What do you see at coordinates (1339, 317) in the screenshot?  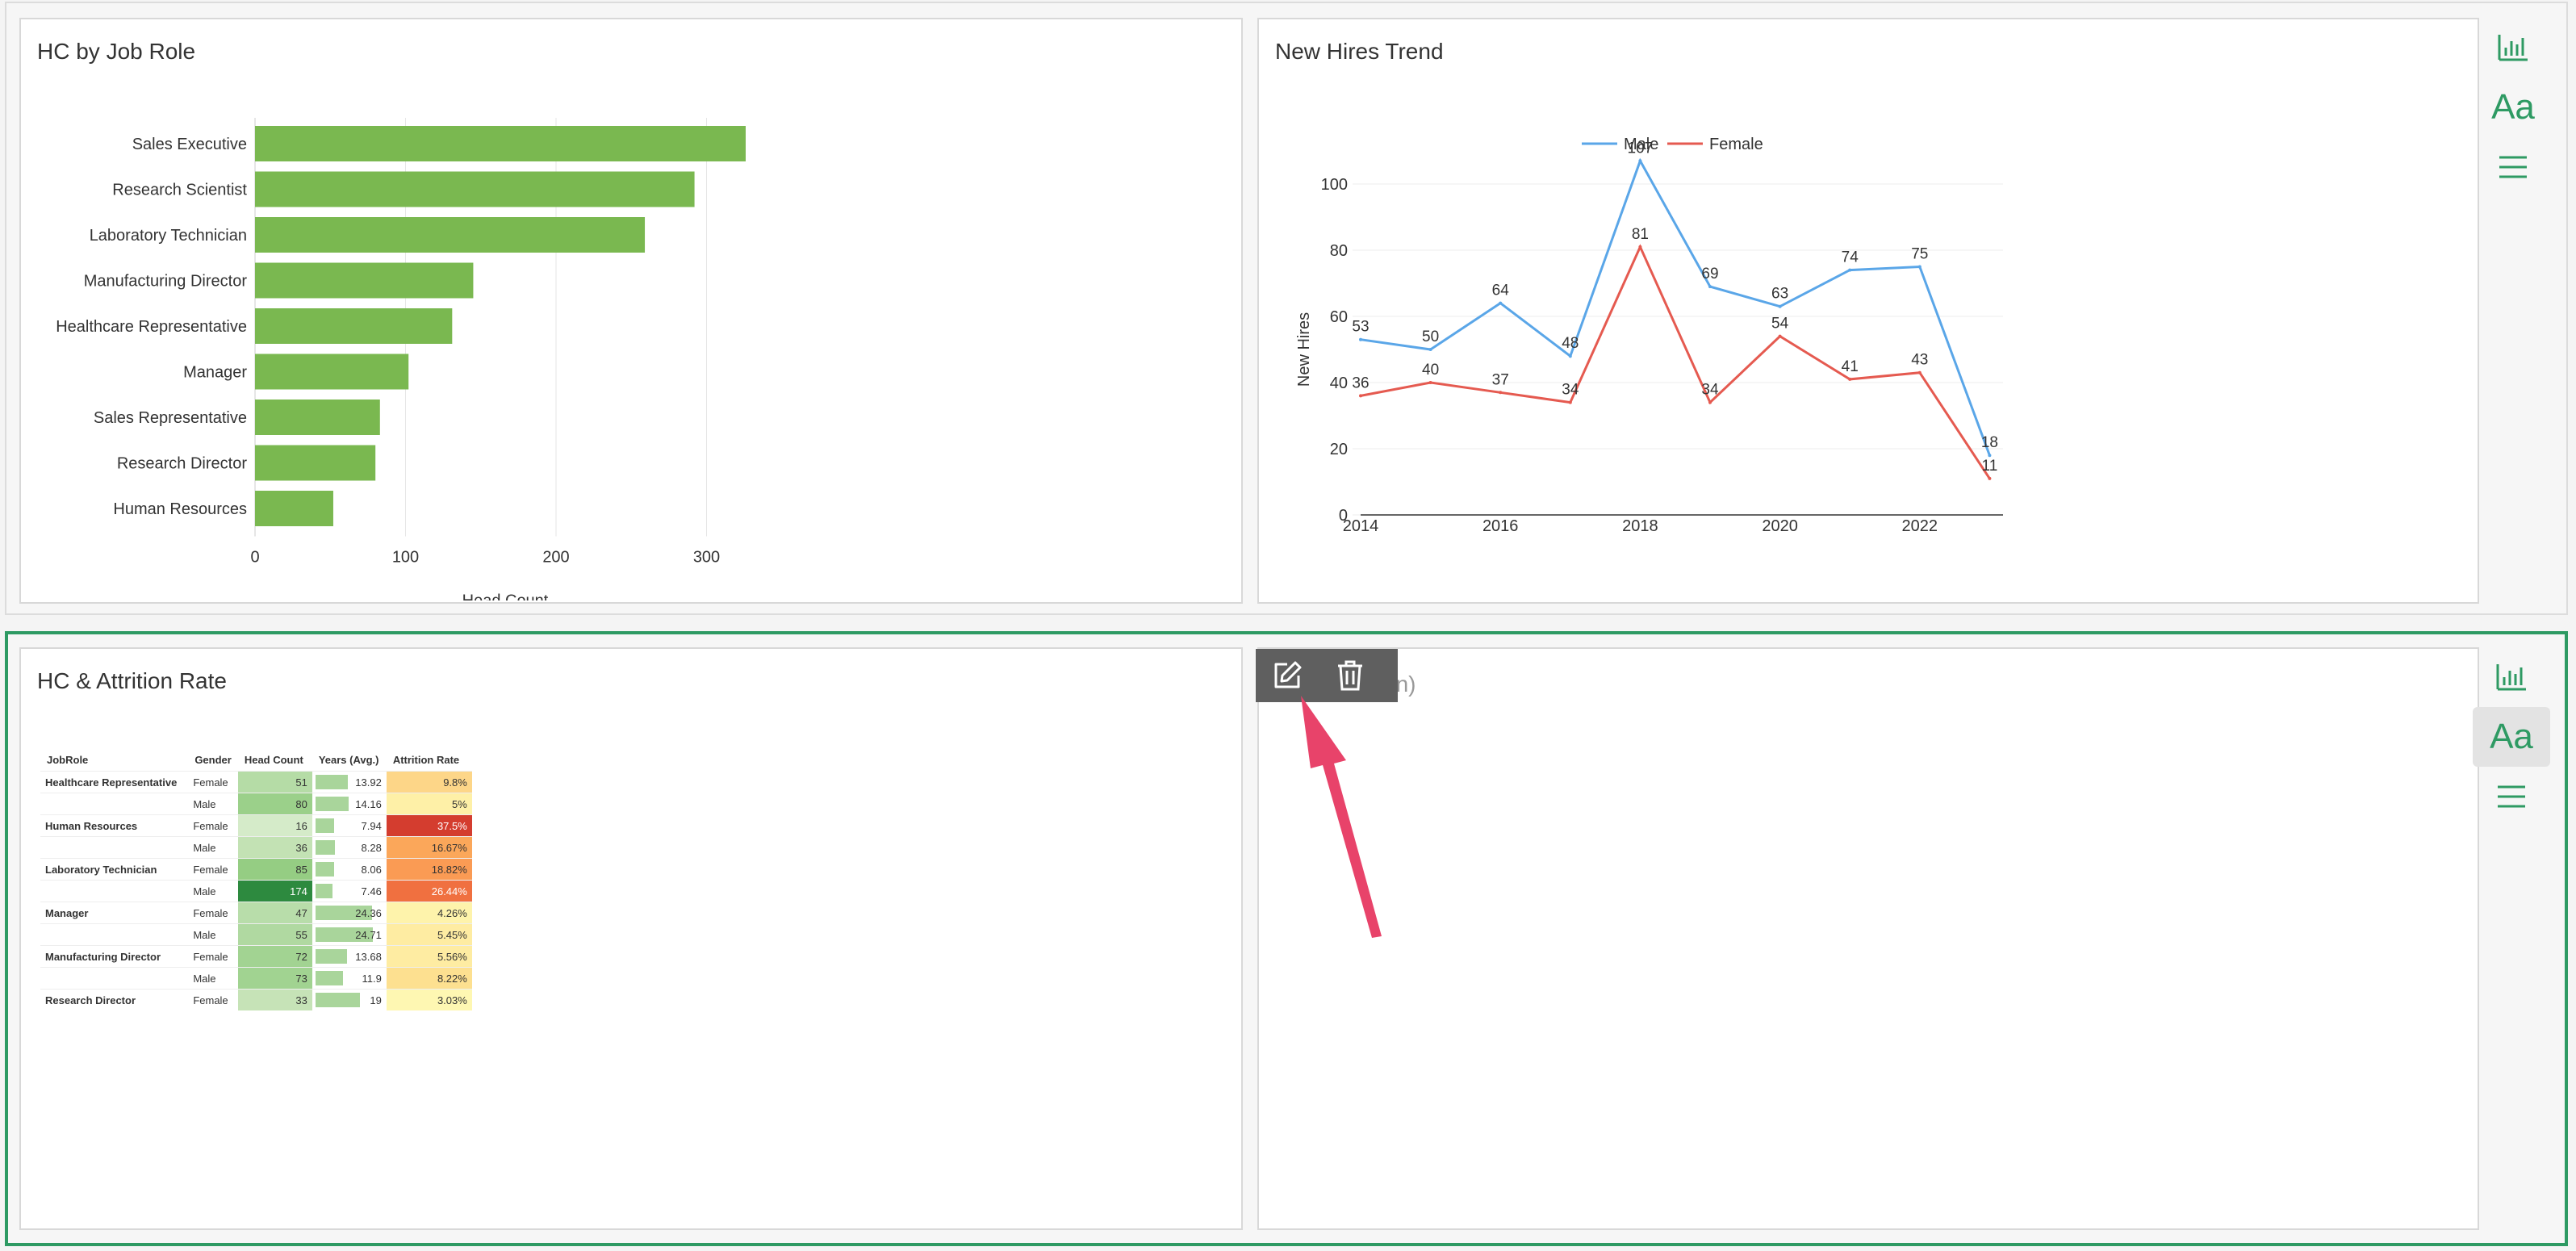 I see `y-tick-label: 60` at bounding box center [1339, 317].